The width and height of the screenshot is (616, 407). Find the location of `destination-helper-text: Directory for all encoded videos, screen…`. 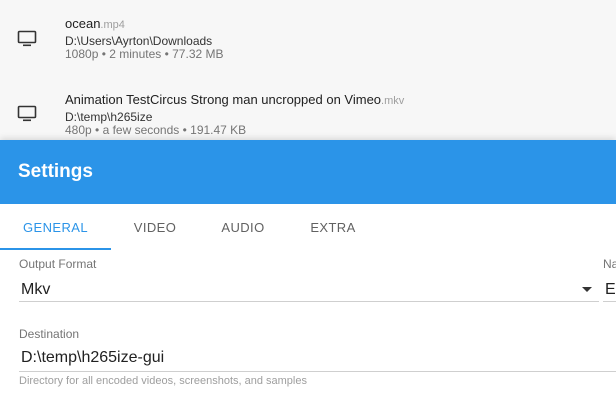

destination-helper-text: Directory for all encoded videos, screen… is located at coordinates (163, 381).